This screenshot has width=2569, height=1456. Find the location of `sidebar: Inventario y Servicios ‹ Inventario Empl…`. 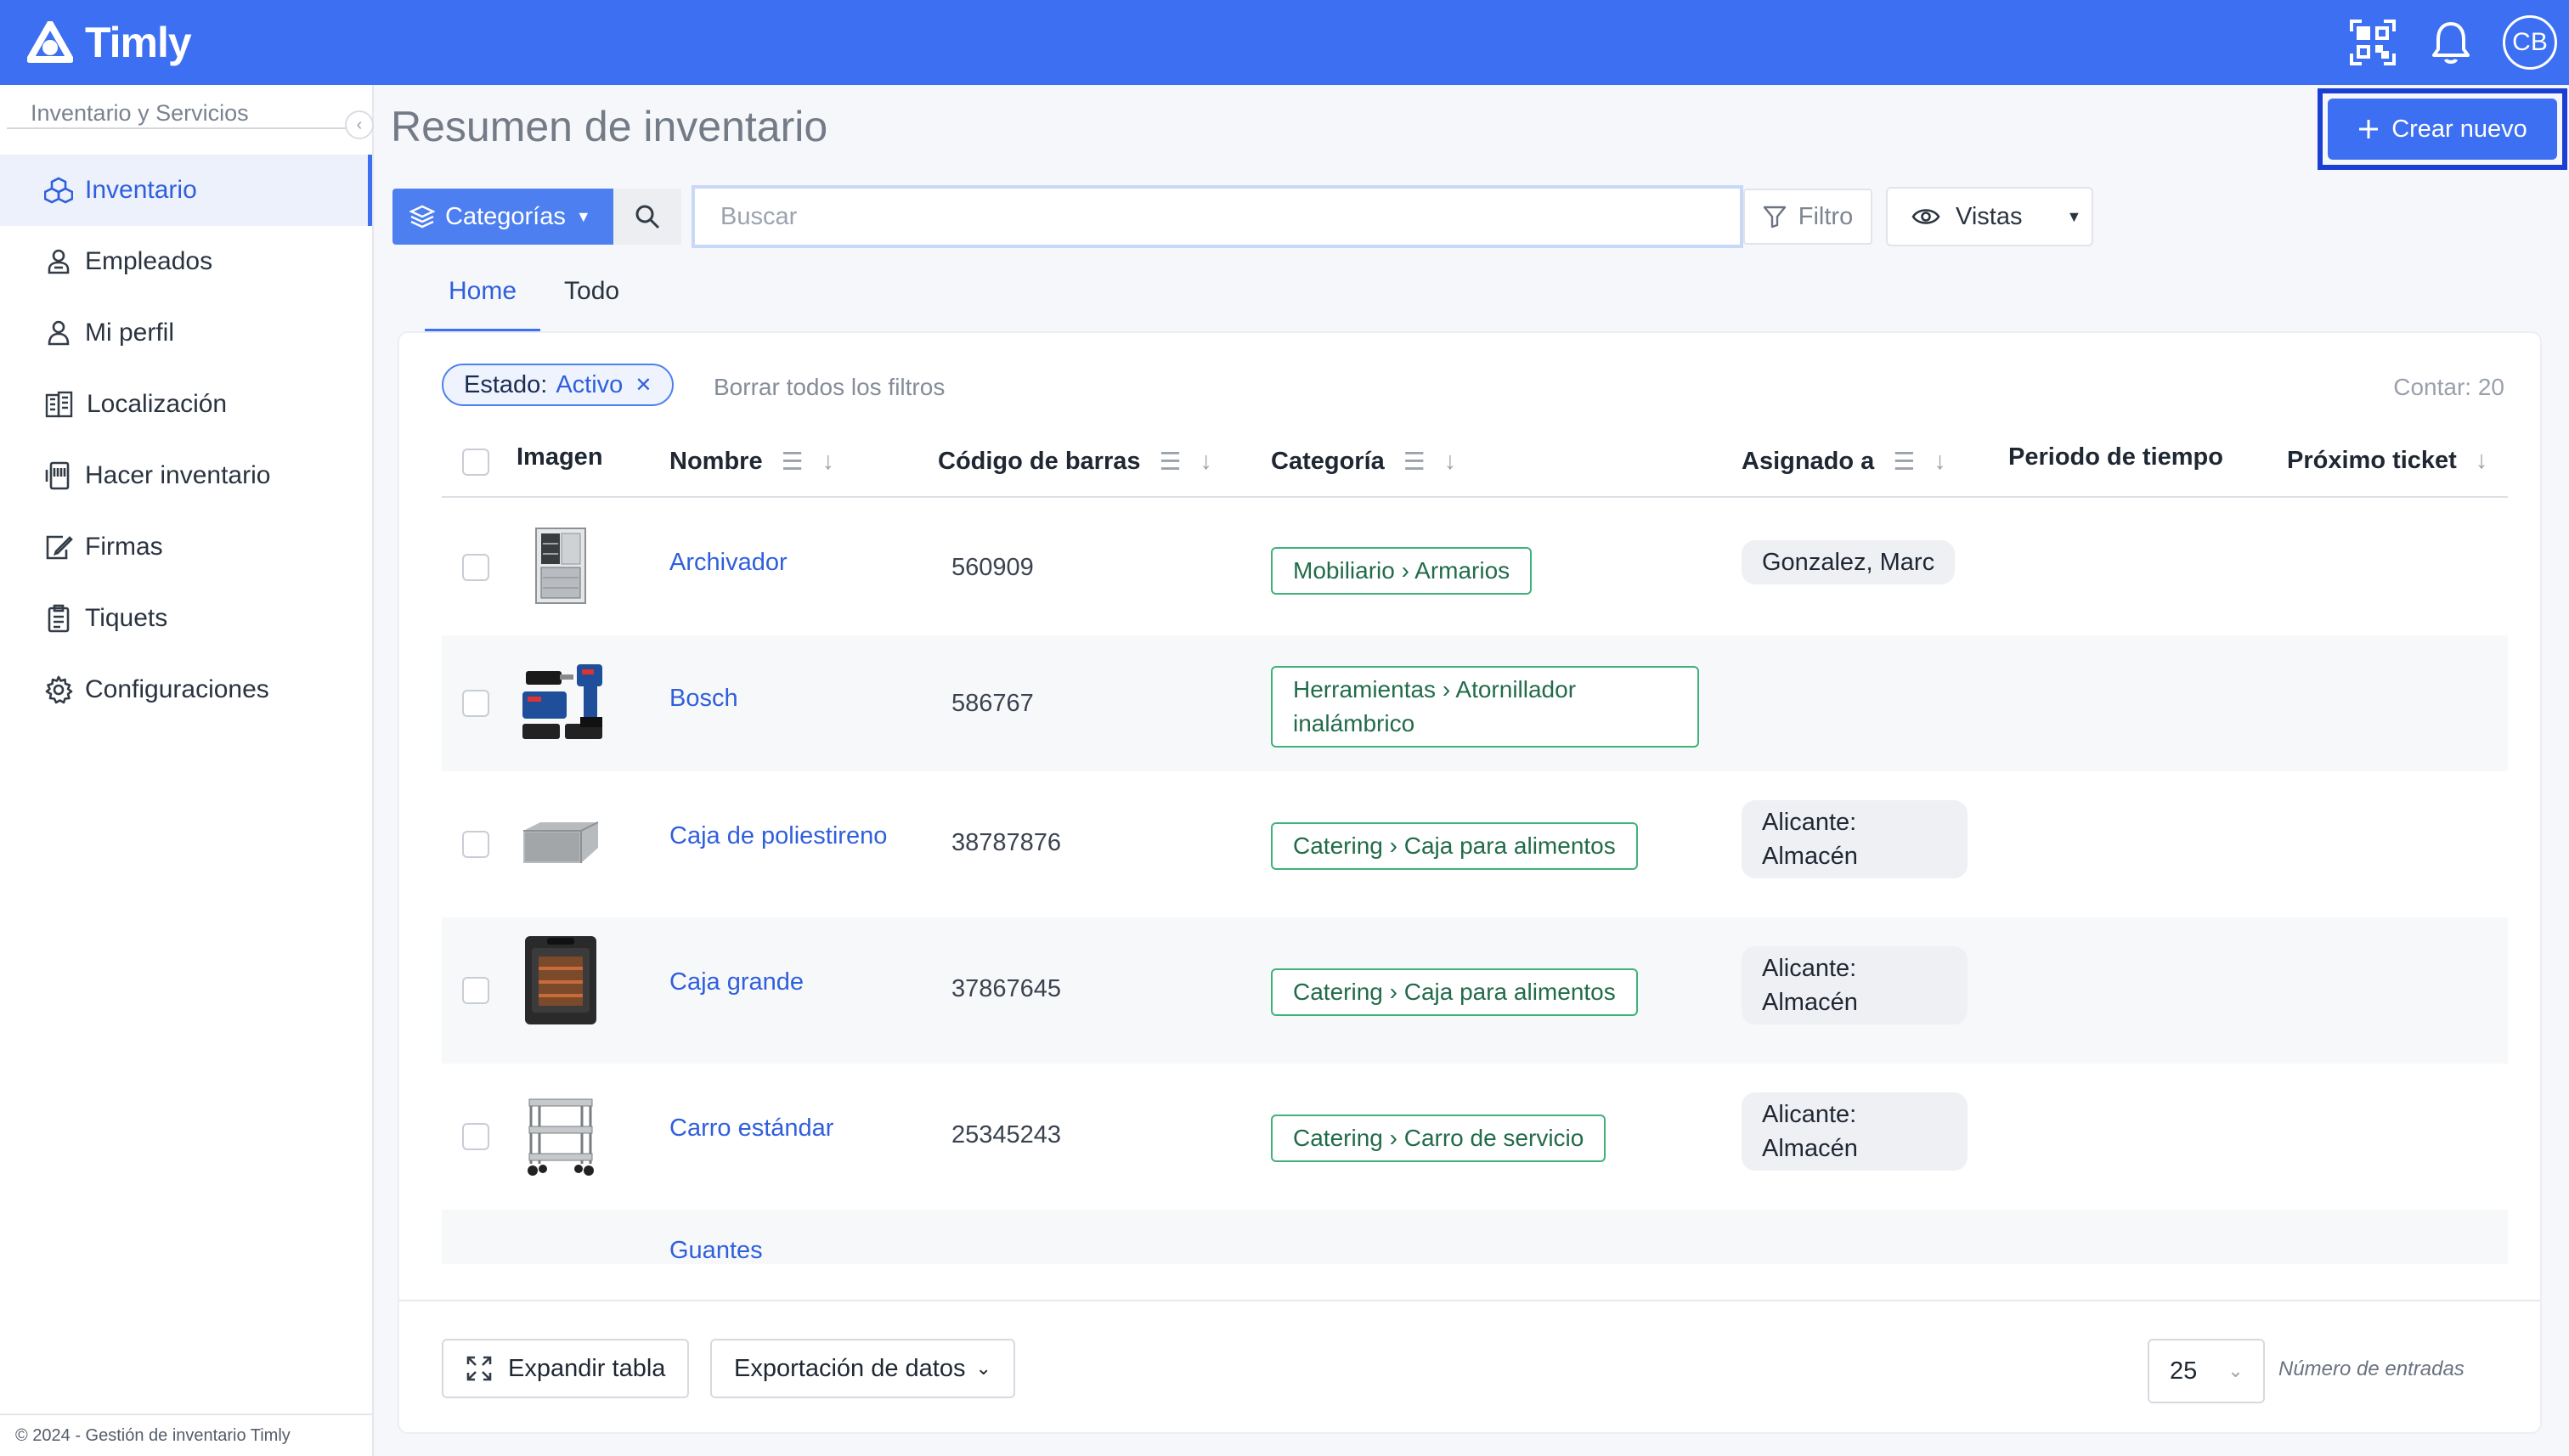

sidebar: Inventario y Servicios ‹ Inventario Empl… is located at coordinates (187, 770).